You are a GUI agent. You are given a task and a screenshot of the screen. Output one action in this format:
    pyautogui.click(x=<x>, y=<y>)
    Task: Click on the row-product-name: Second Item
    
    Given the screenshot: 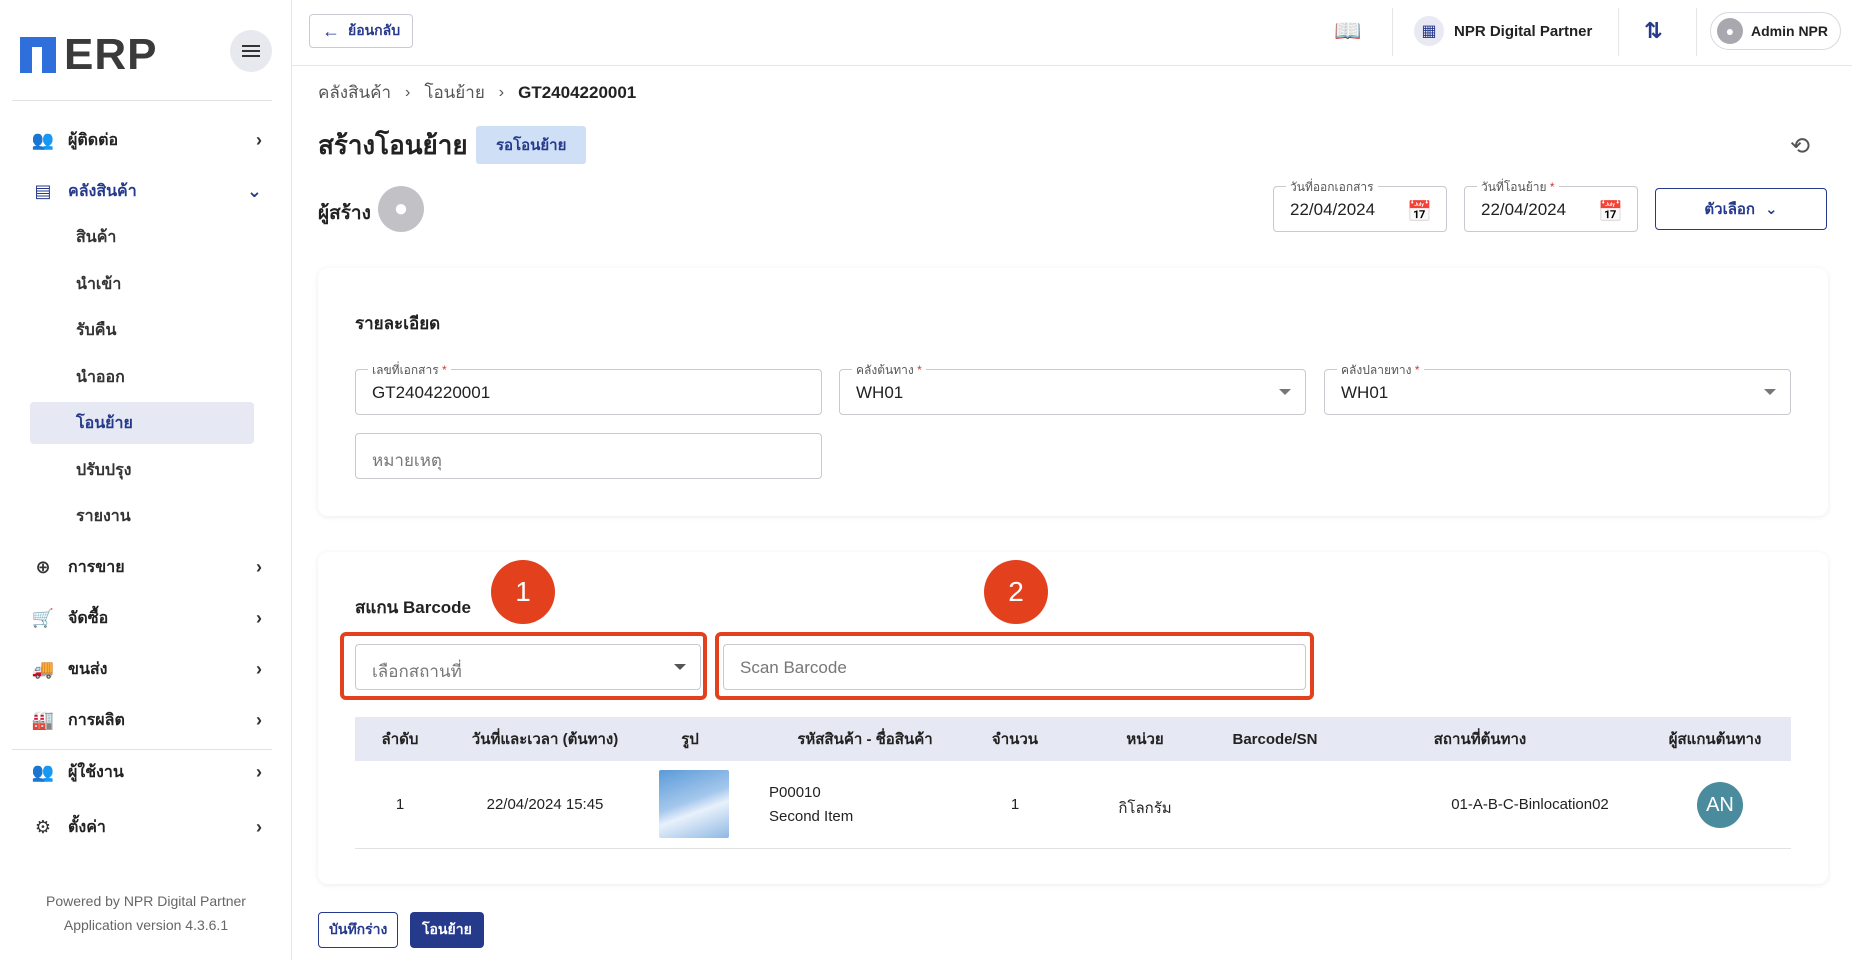 What is the action you would take?
    pyautogui.click(x=811, y=816)
    